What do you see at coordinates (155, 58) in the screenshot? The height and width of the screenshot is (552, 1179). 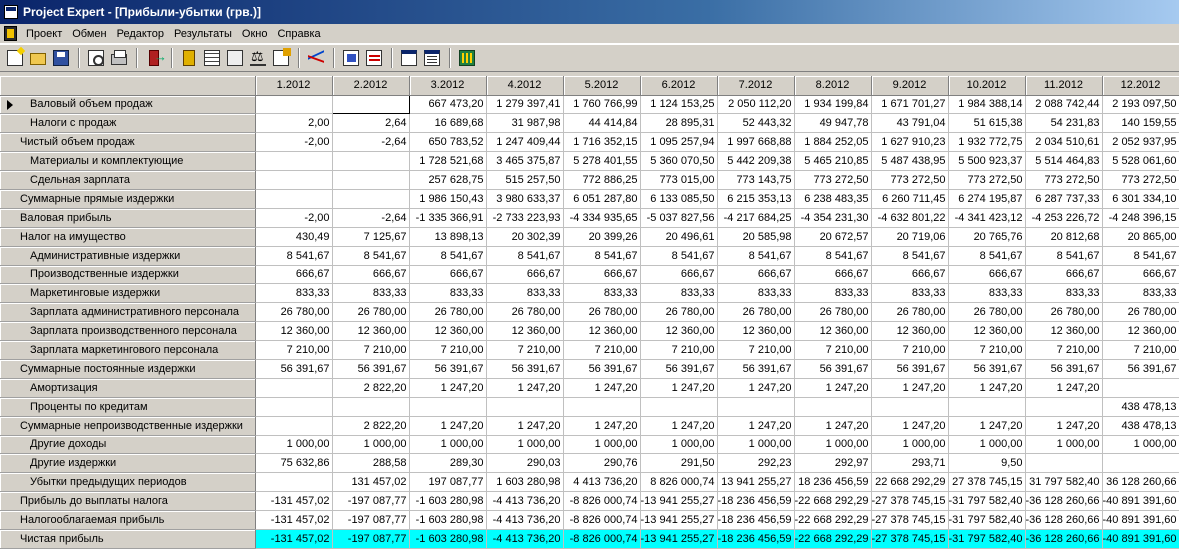 I see `exit-button` at bounding box center [155, 58].